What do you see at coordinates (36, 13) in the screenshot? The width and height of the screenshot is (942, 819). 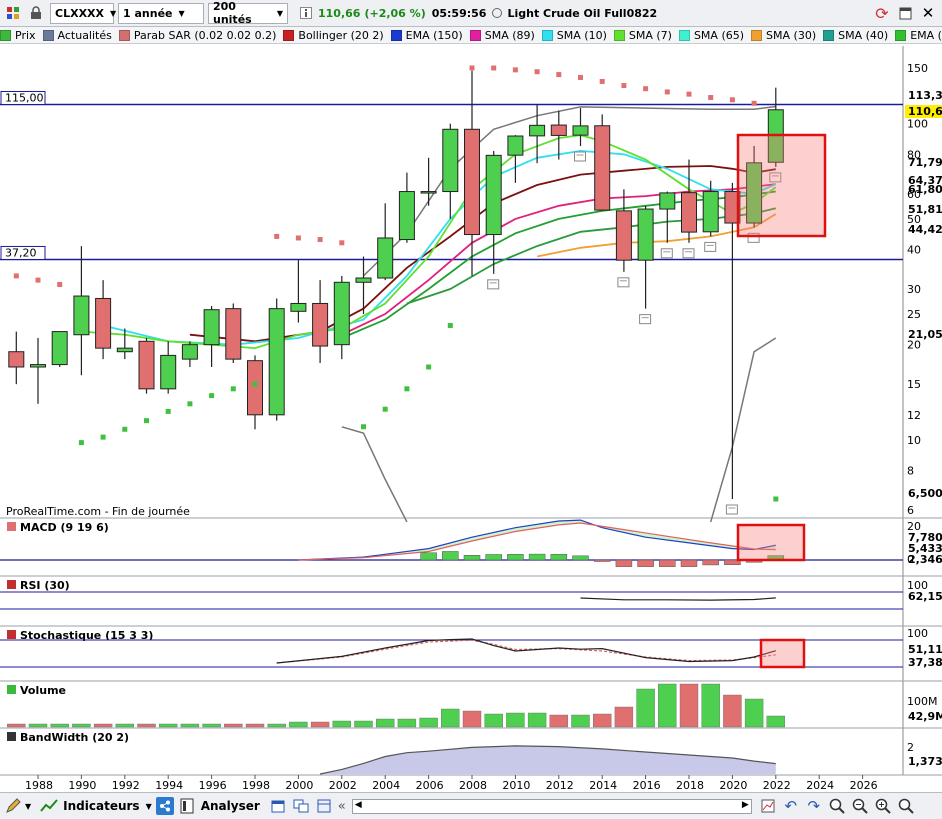 I see `lock-icon` at bounding box center [36, 13].